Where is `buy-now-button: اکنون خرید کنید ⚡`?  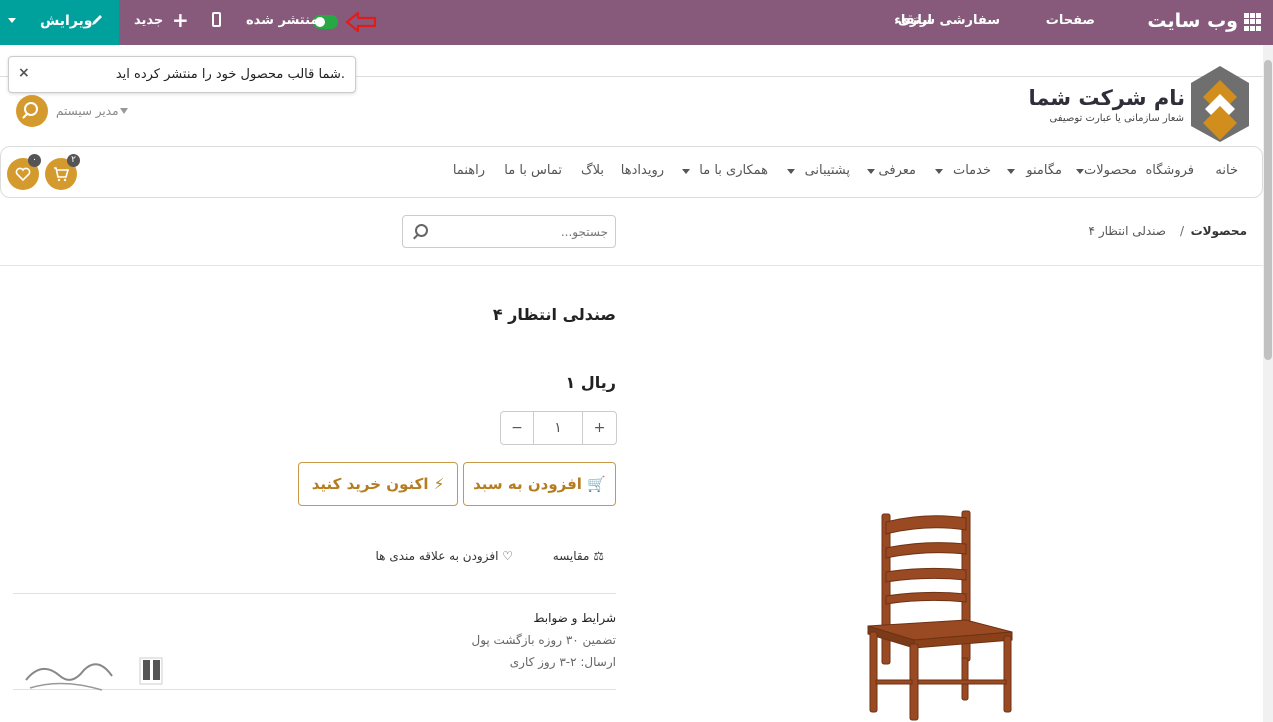
buy-now-button: اکنون خرید کنید ⚡ is located at coordinates (378, 484).